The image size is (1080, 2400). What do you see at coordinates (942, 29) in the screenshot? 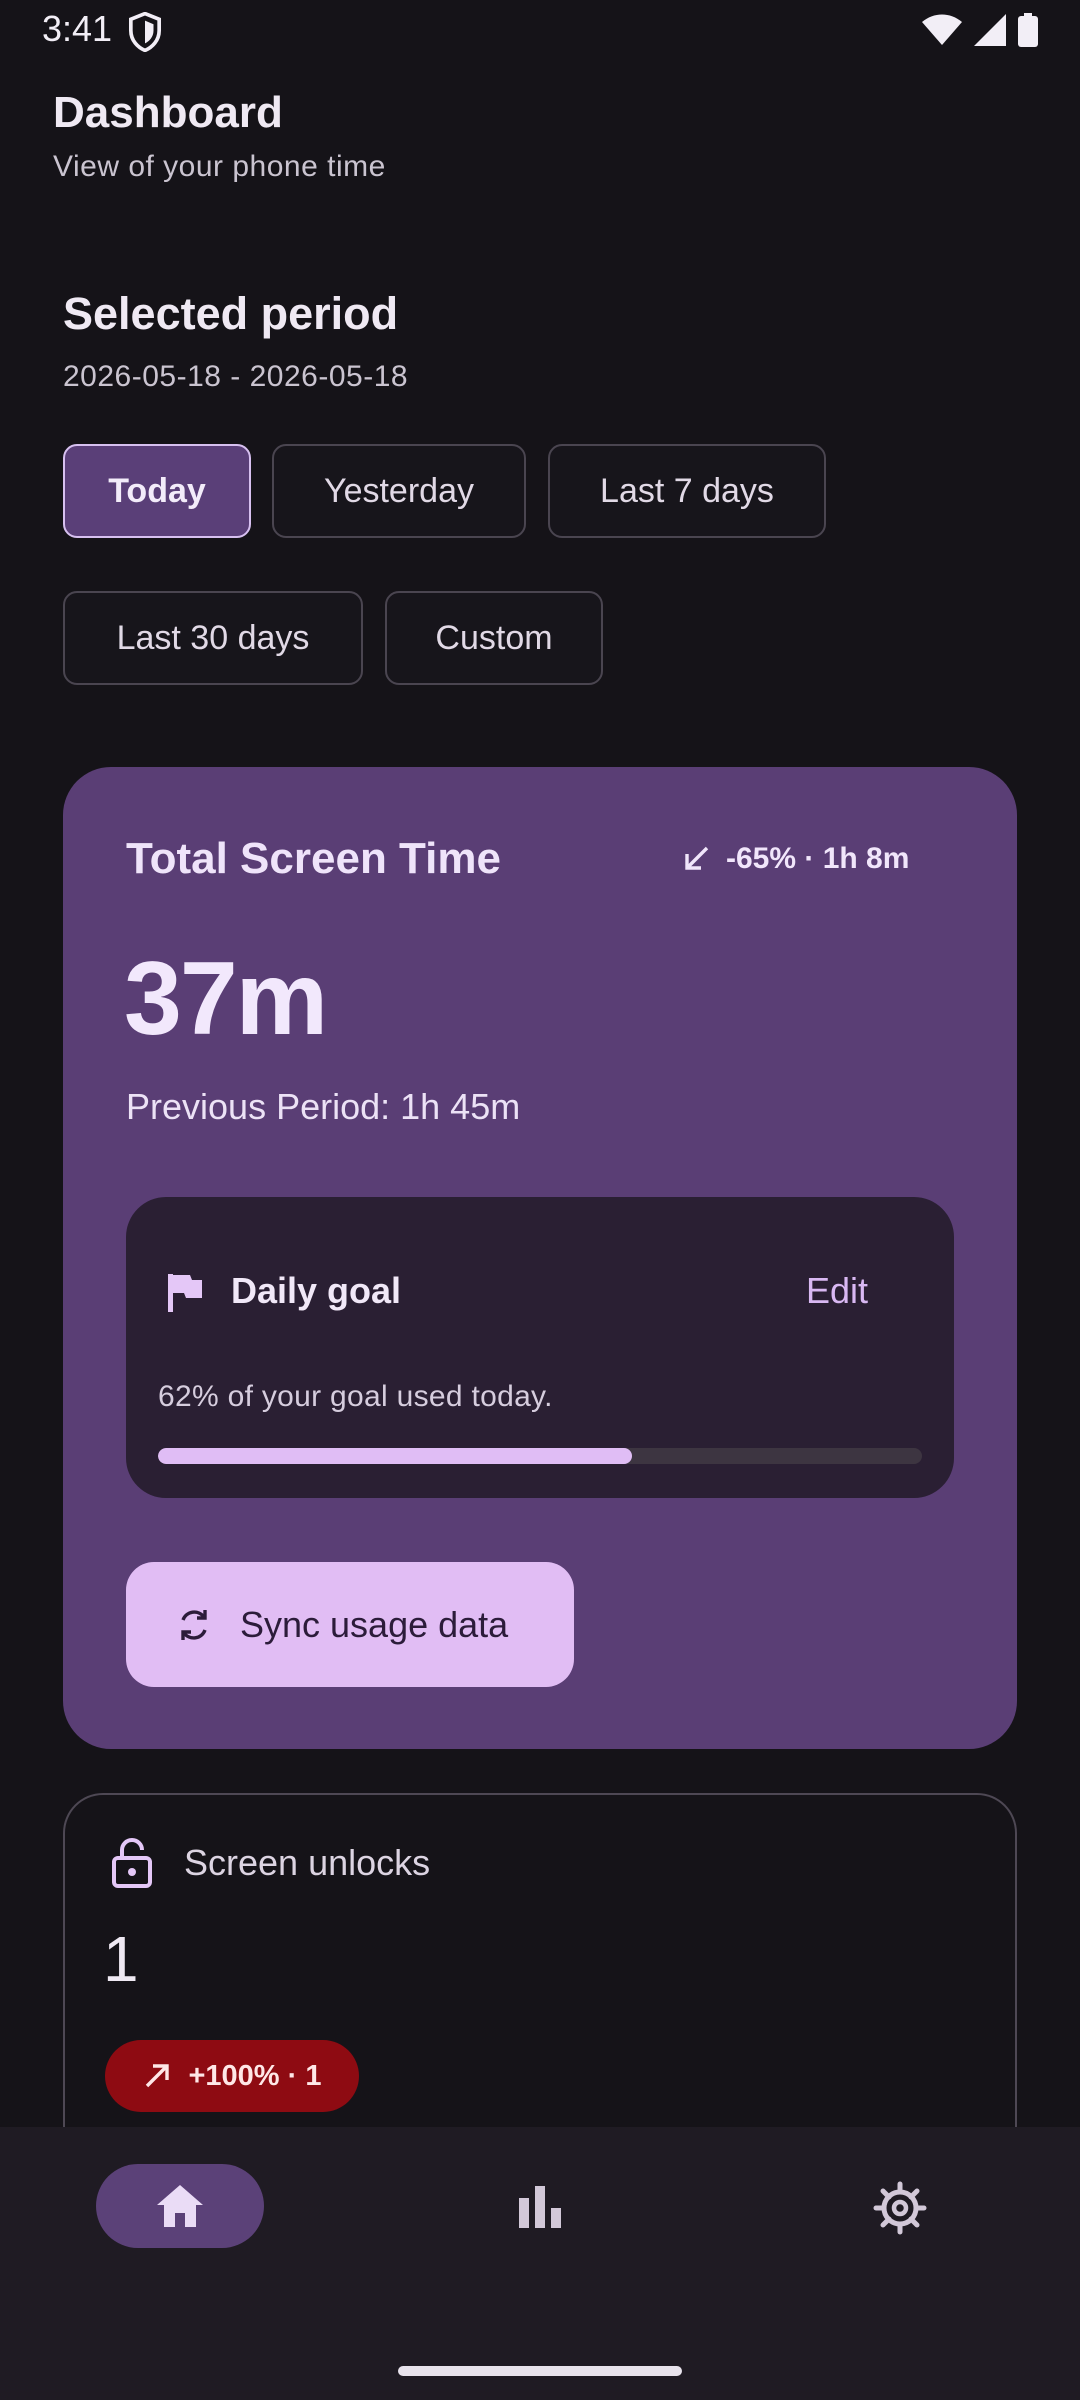
I see `wifi-icon` at bounding box center [942, 29].